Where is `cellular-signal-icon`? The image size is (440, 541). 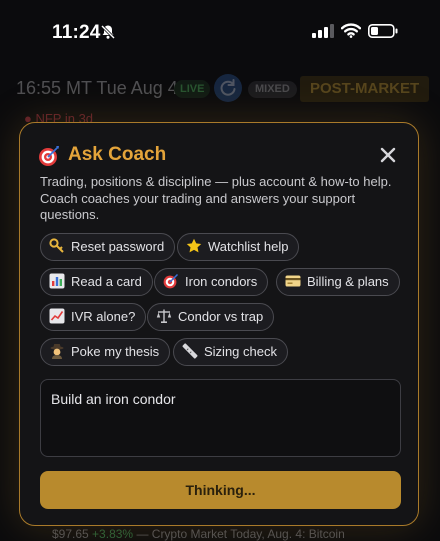 cellular-signal-icon is located at coordinates (323, 31).